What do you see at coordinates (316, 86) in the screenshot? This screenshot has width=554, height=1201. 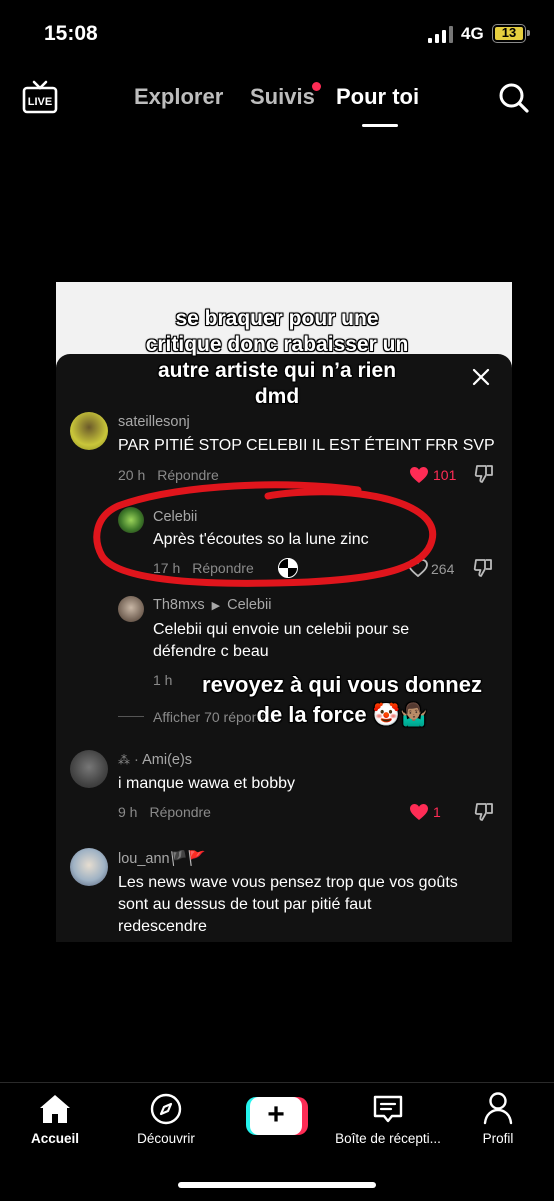 I see `notification-dot` at bounding box center [316, 86].